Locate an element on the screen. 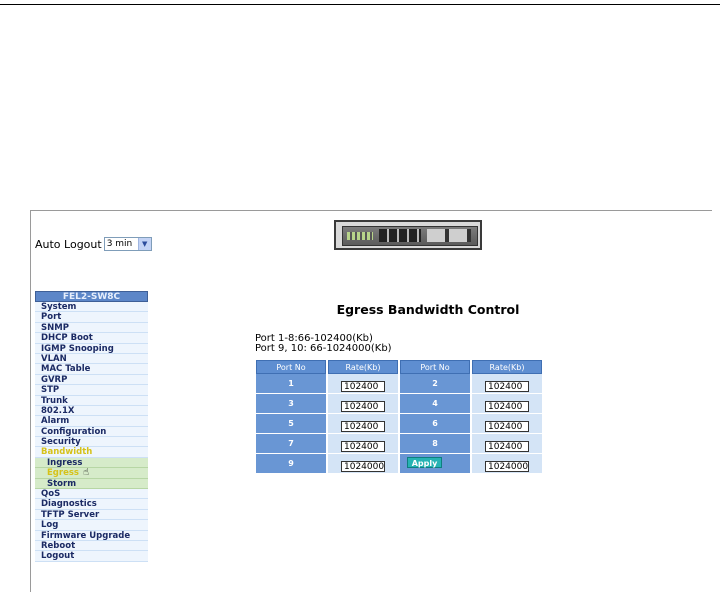 The width and height of the screenshot is (720, 592). auto-logout-value: 3 min is located at coordinates (119, 244).